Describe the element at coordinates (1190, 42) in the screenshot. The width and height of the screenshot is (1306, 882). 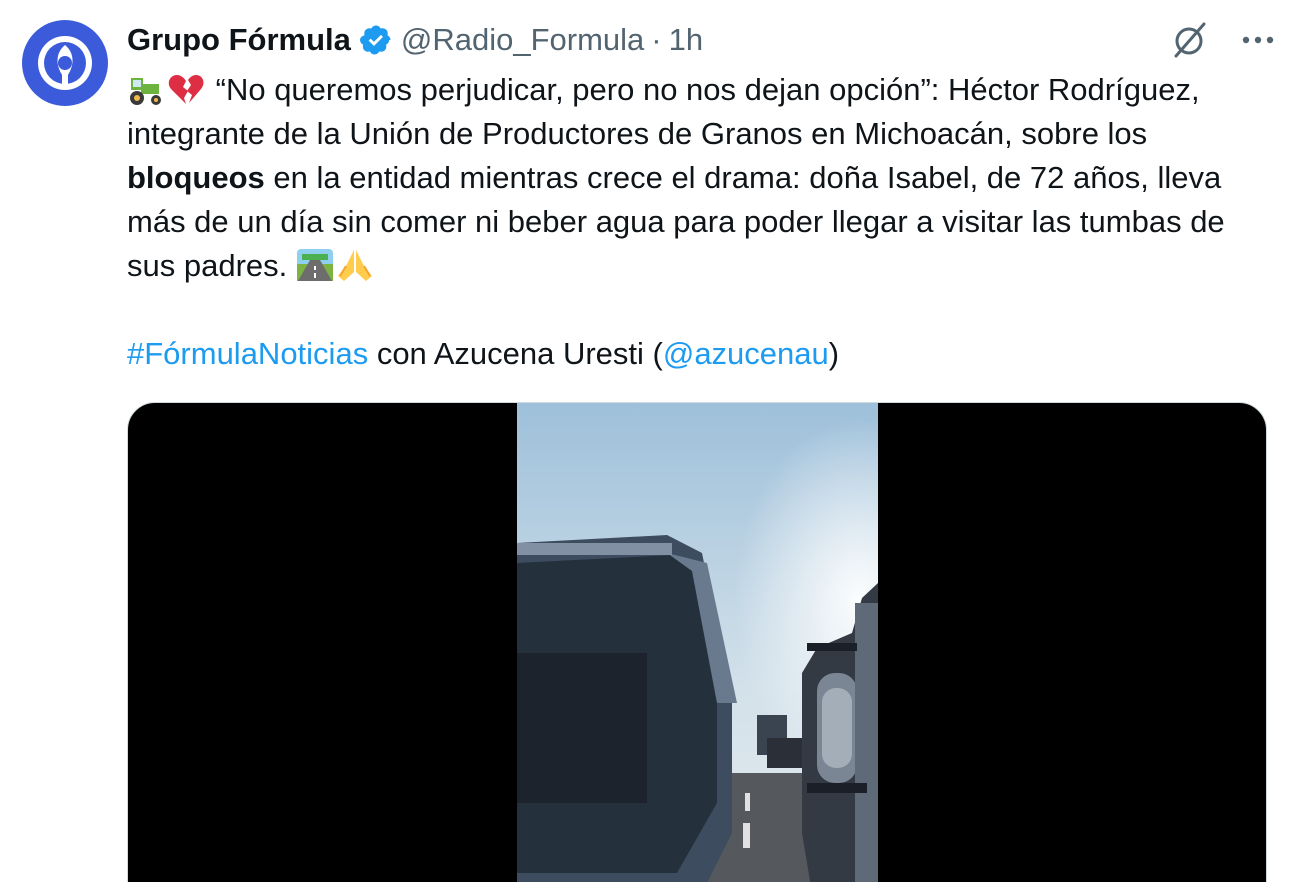
I see `grok-icon` at that location.